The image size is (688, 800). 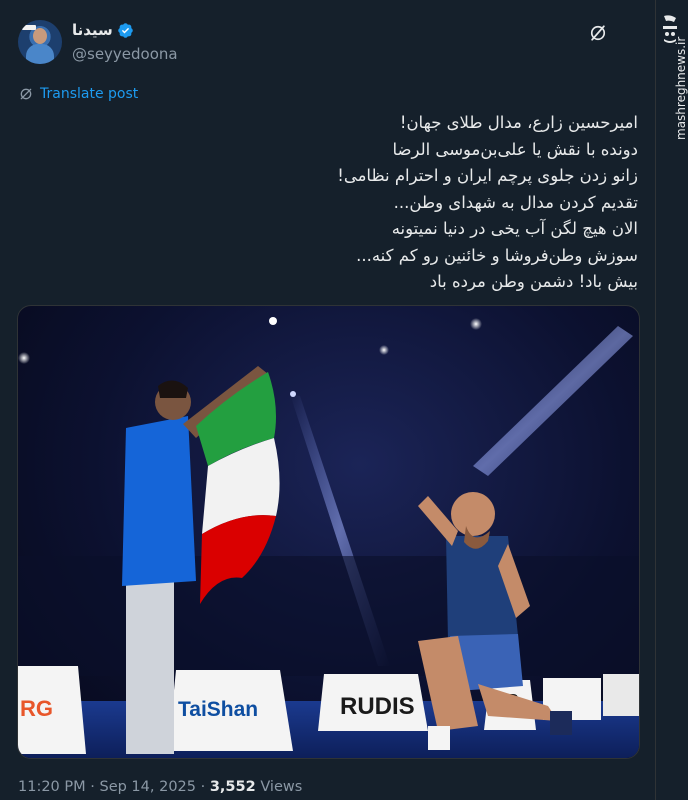 What do you see at coordinates (36, 708) in the screenshot?
I see `svg-text: RG` at bounding box center [36, 708].